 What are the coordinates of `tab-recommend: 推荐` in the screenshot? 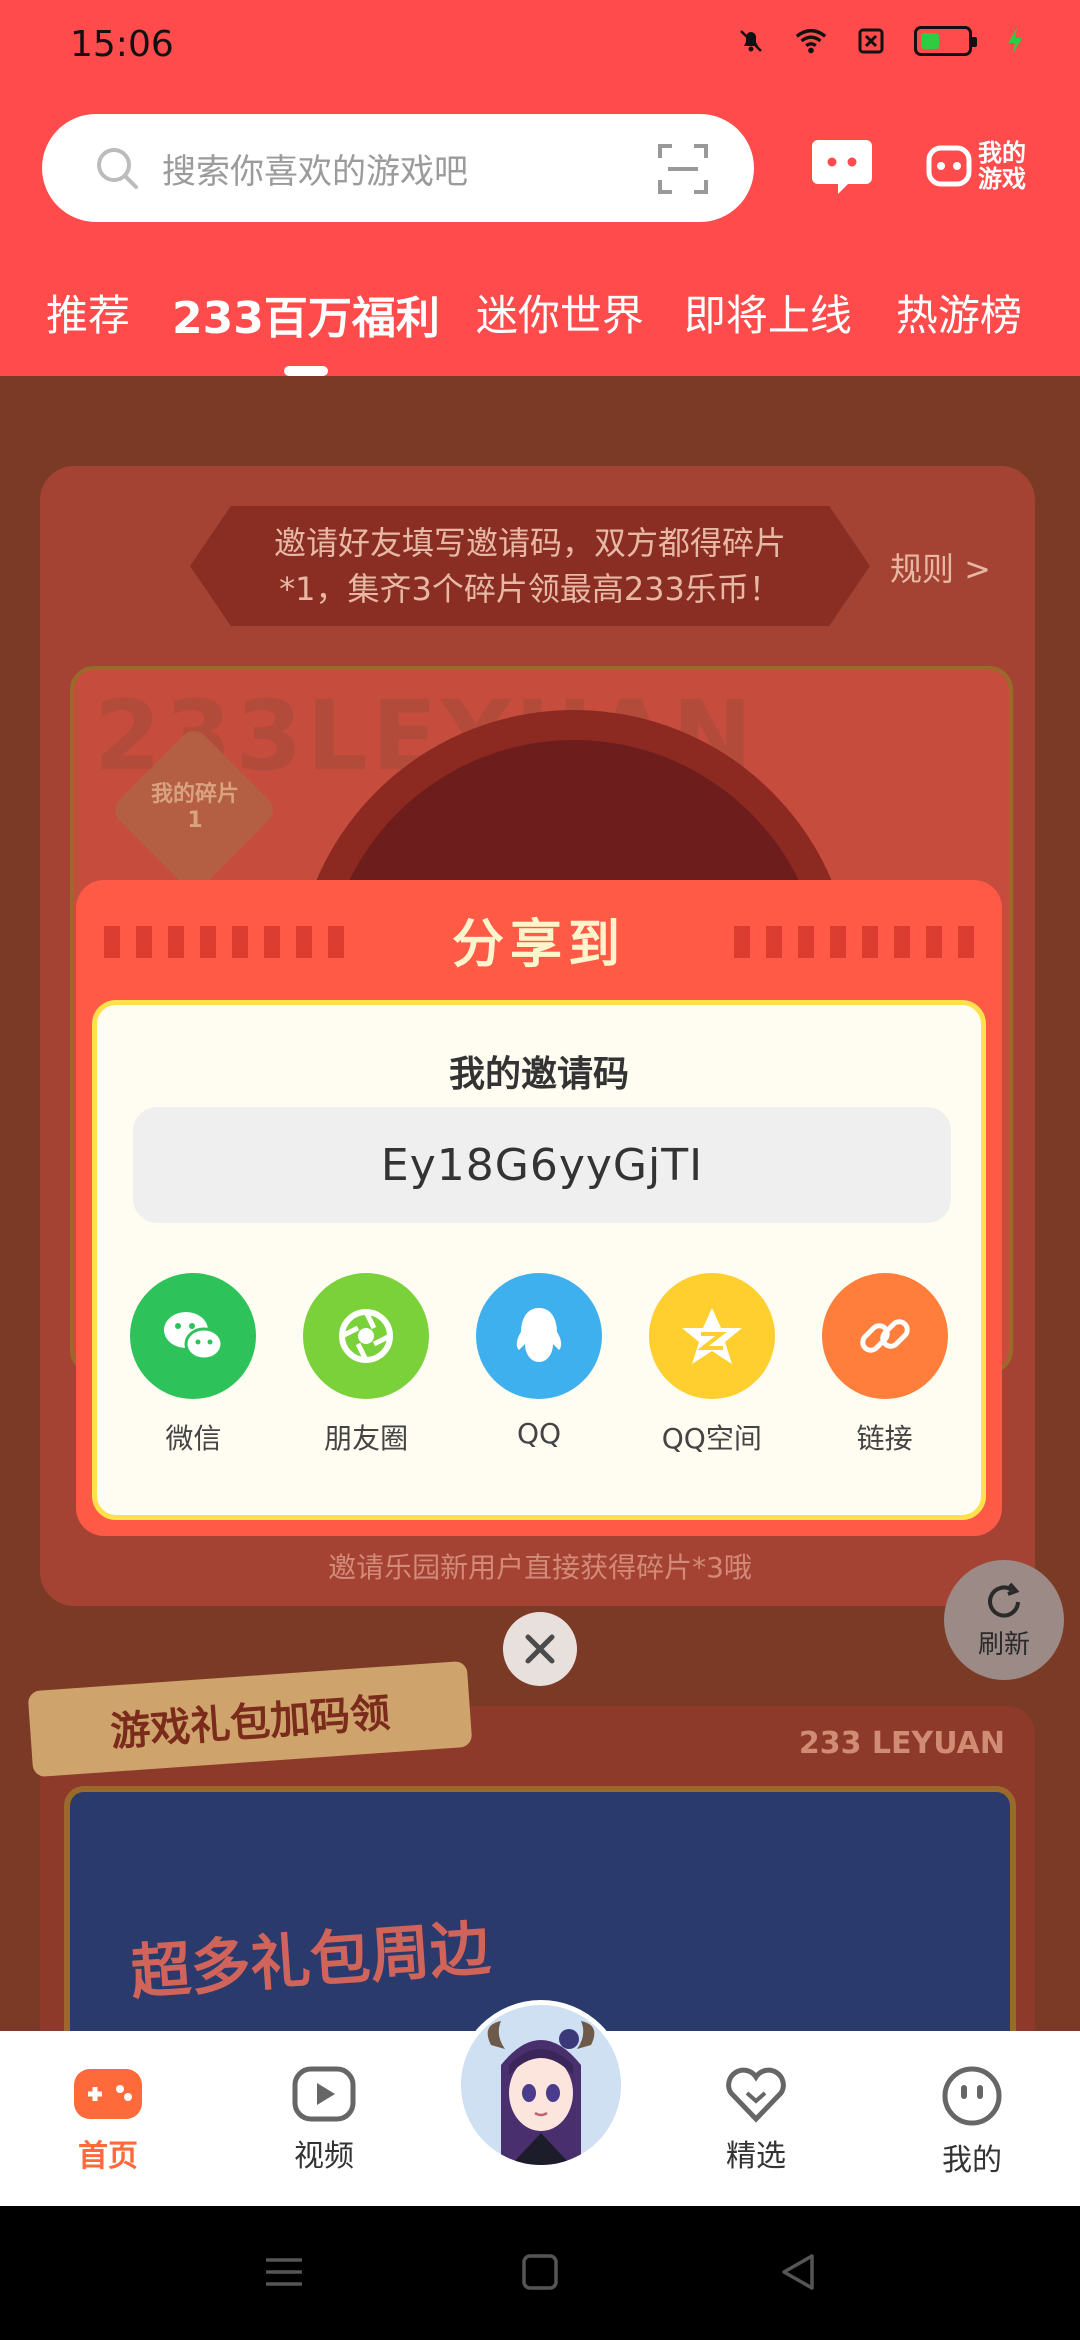 It's located at (88, 312).